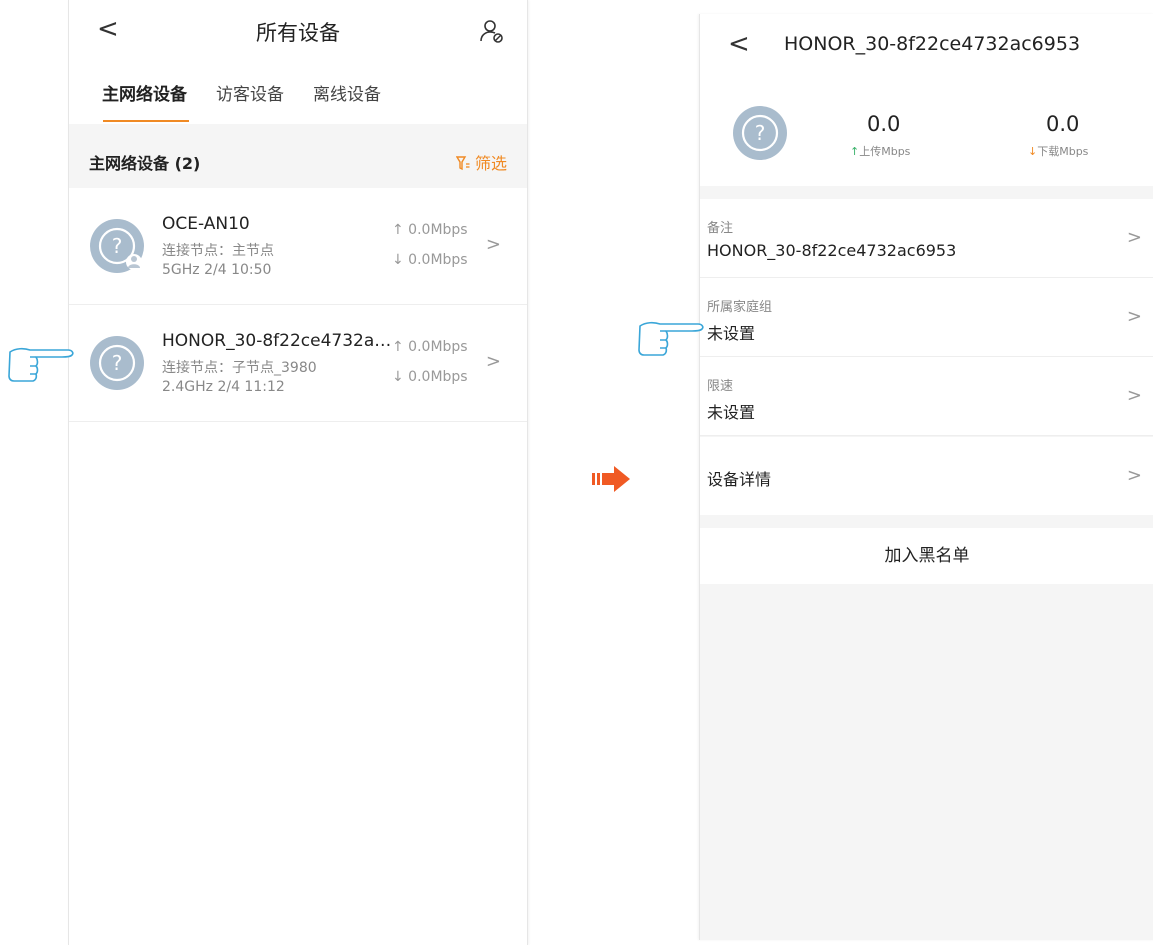 This screenshot has height=945, width=1153. Describe the element at coordinates (1063, 124) in the screenshot. I see `download-speed-value: 0.0` at that location.